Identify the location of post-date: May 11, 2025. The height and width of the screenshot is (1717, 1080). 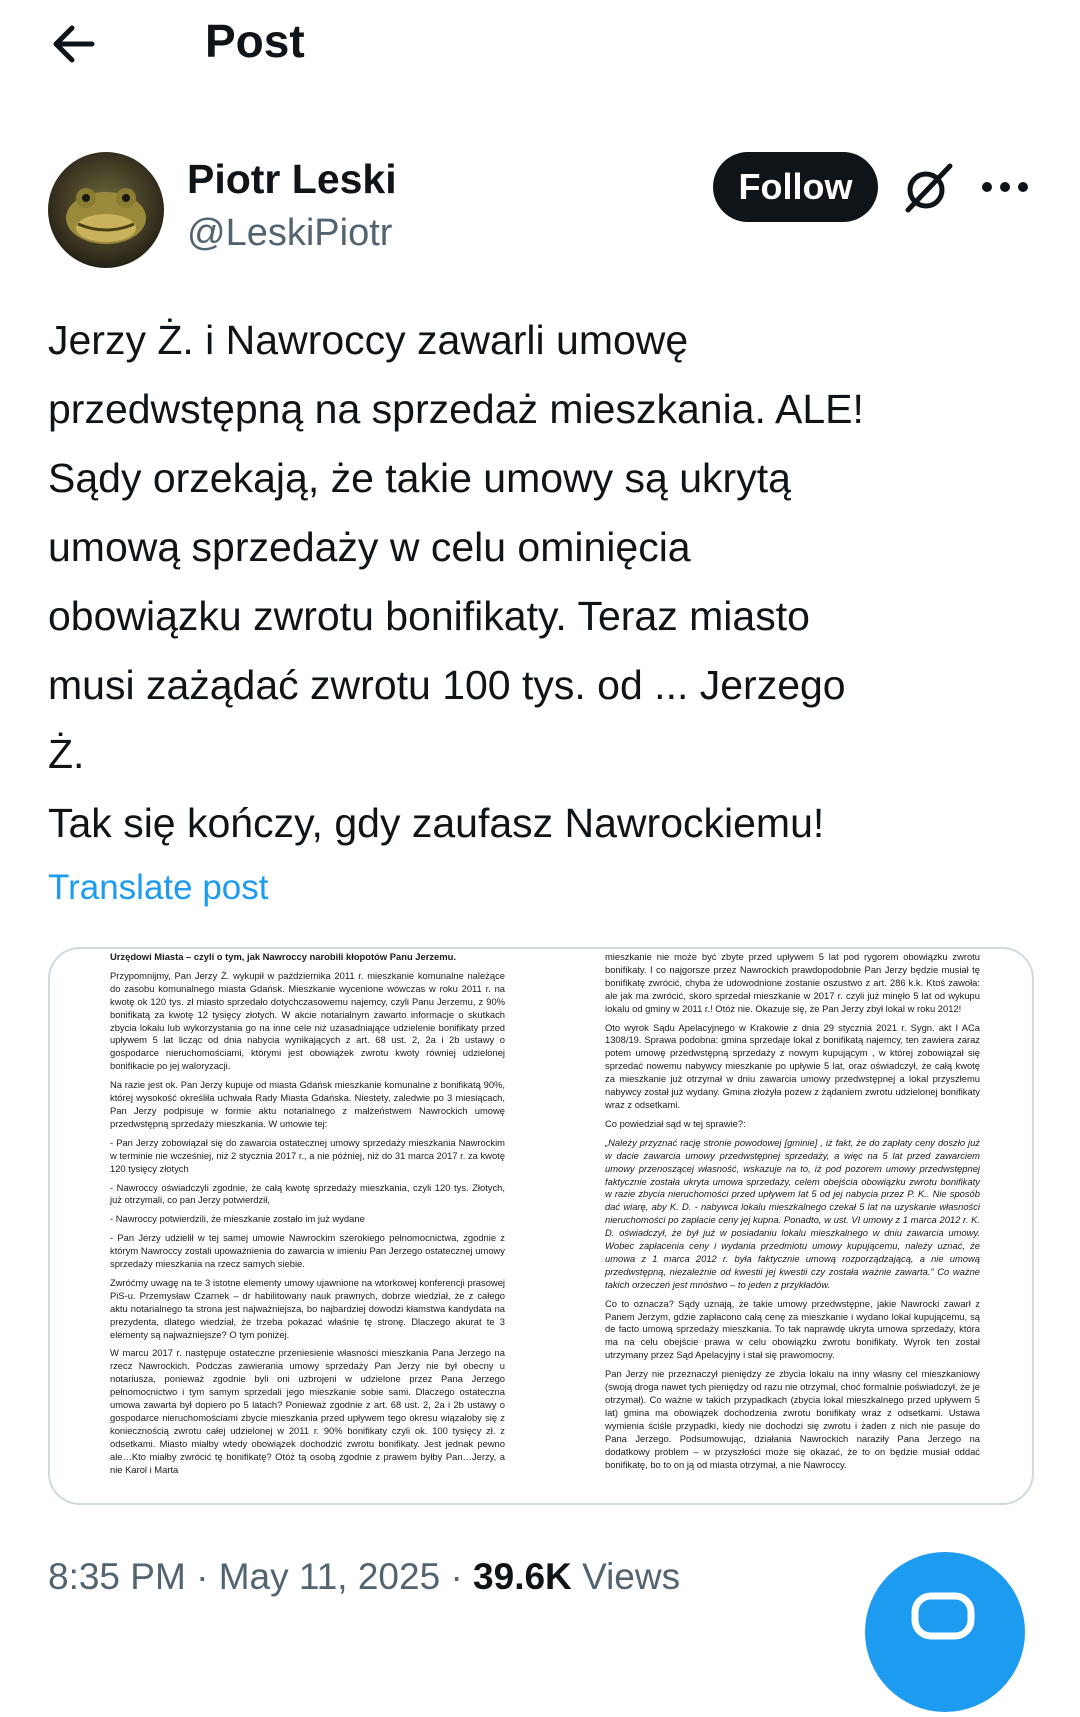
(329, 1576).